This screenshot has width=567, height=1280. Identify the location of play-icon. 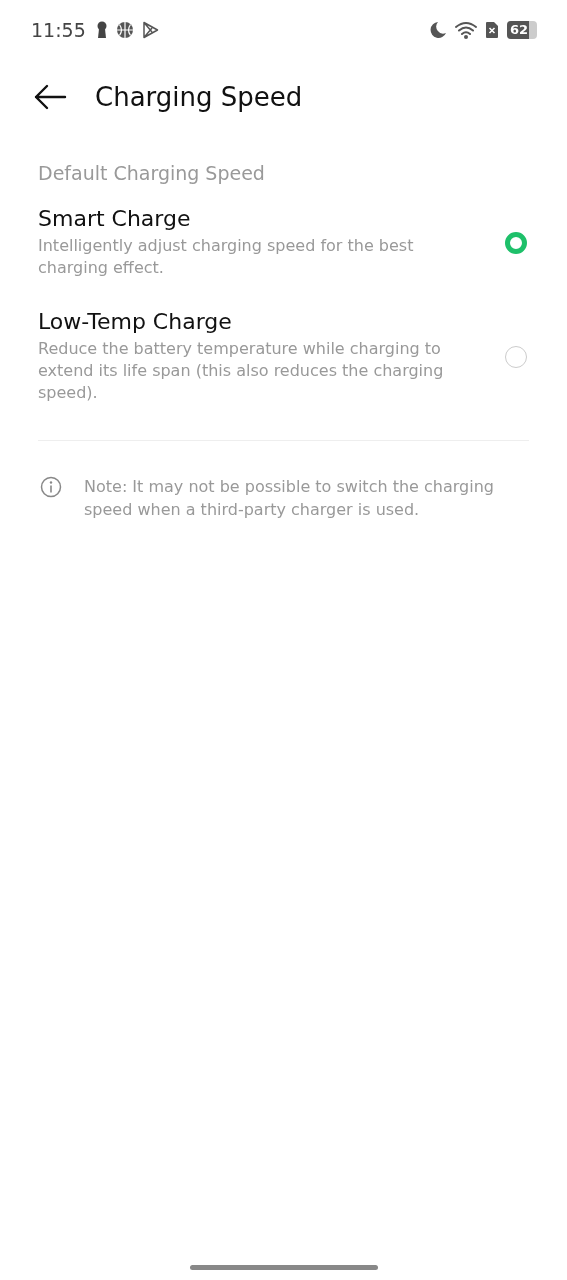
(150, 30).